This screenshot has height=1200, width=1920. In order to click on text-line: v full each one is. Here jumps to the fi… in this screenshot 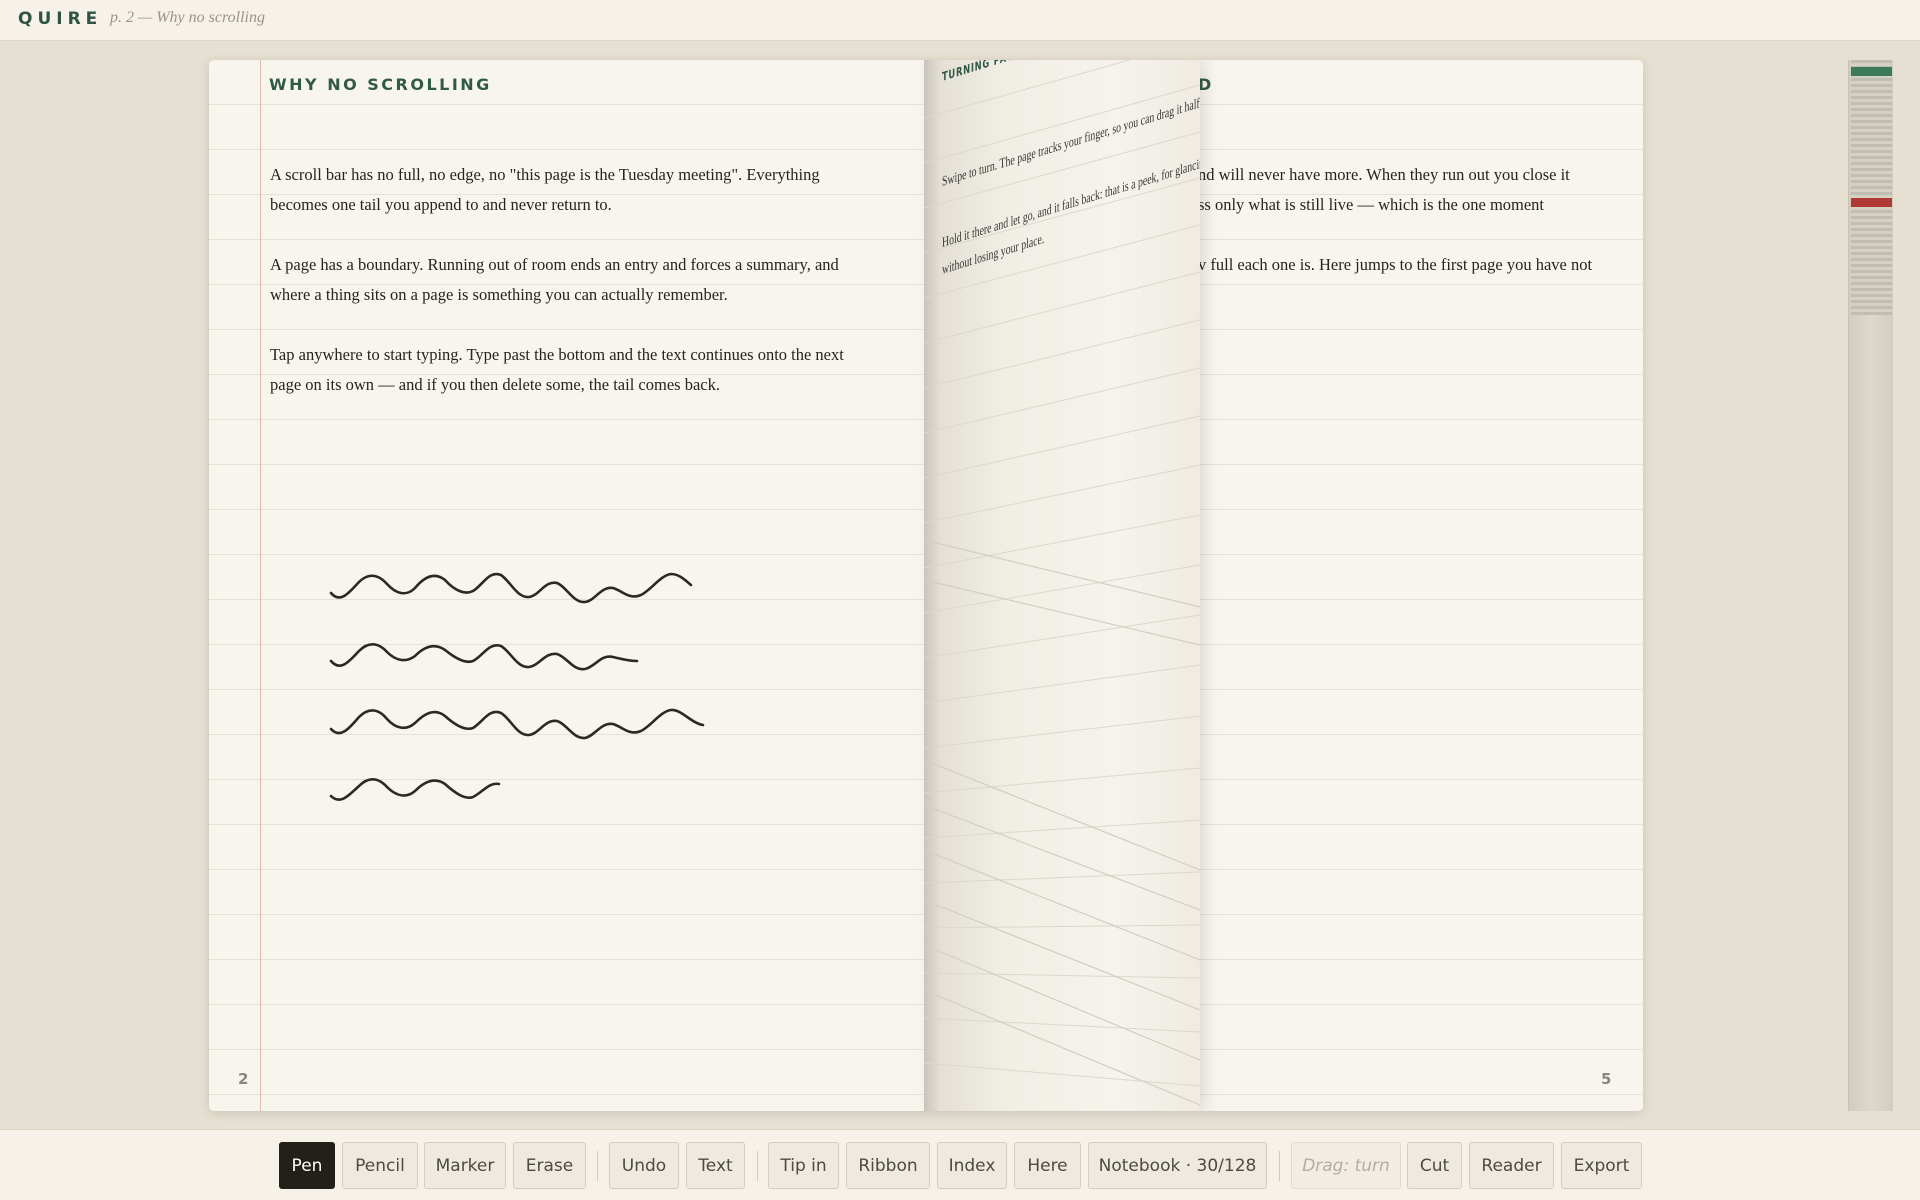, I will do `click(1395, 264)`.